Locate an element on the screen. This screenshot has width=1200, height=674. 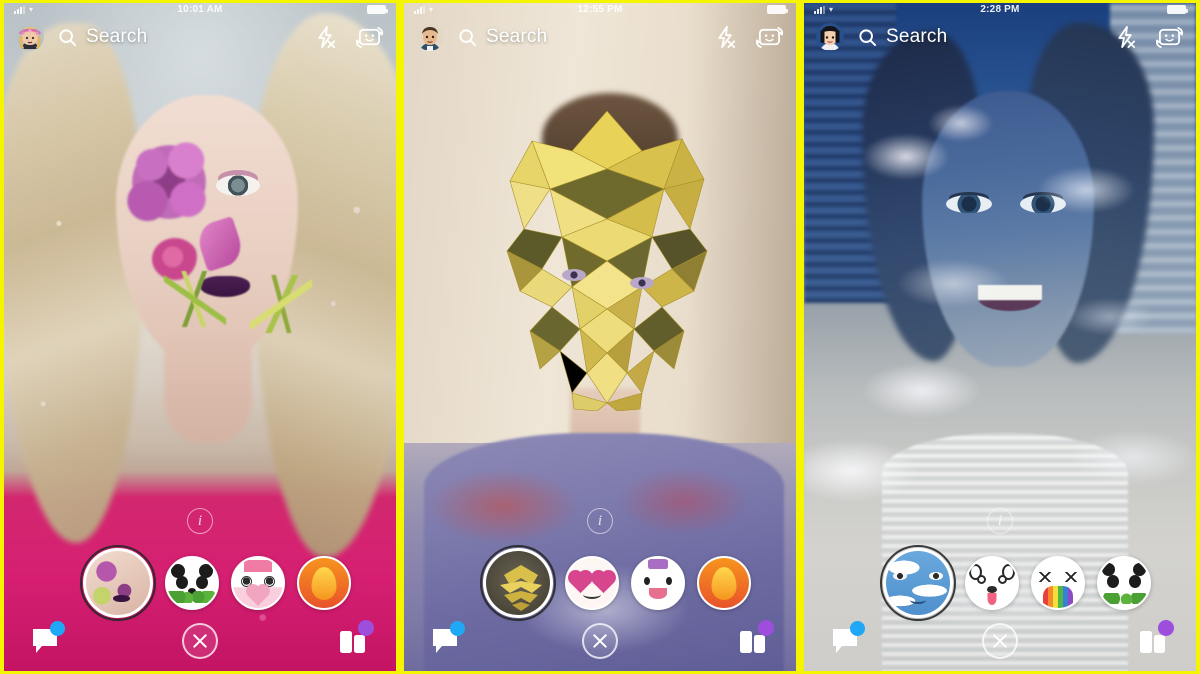
bitmoji-avatar-black-bob-hair is located at coordinates (830, 37).